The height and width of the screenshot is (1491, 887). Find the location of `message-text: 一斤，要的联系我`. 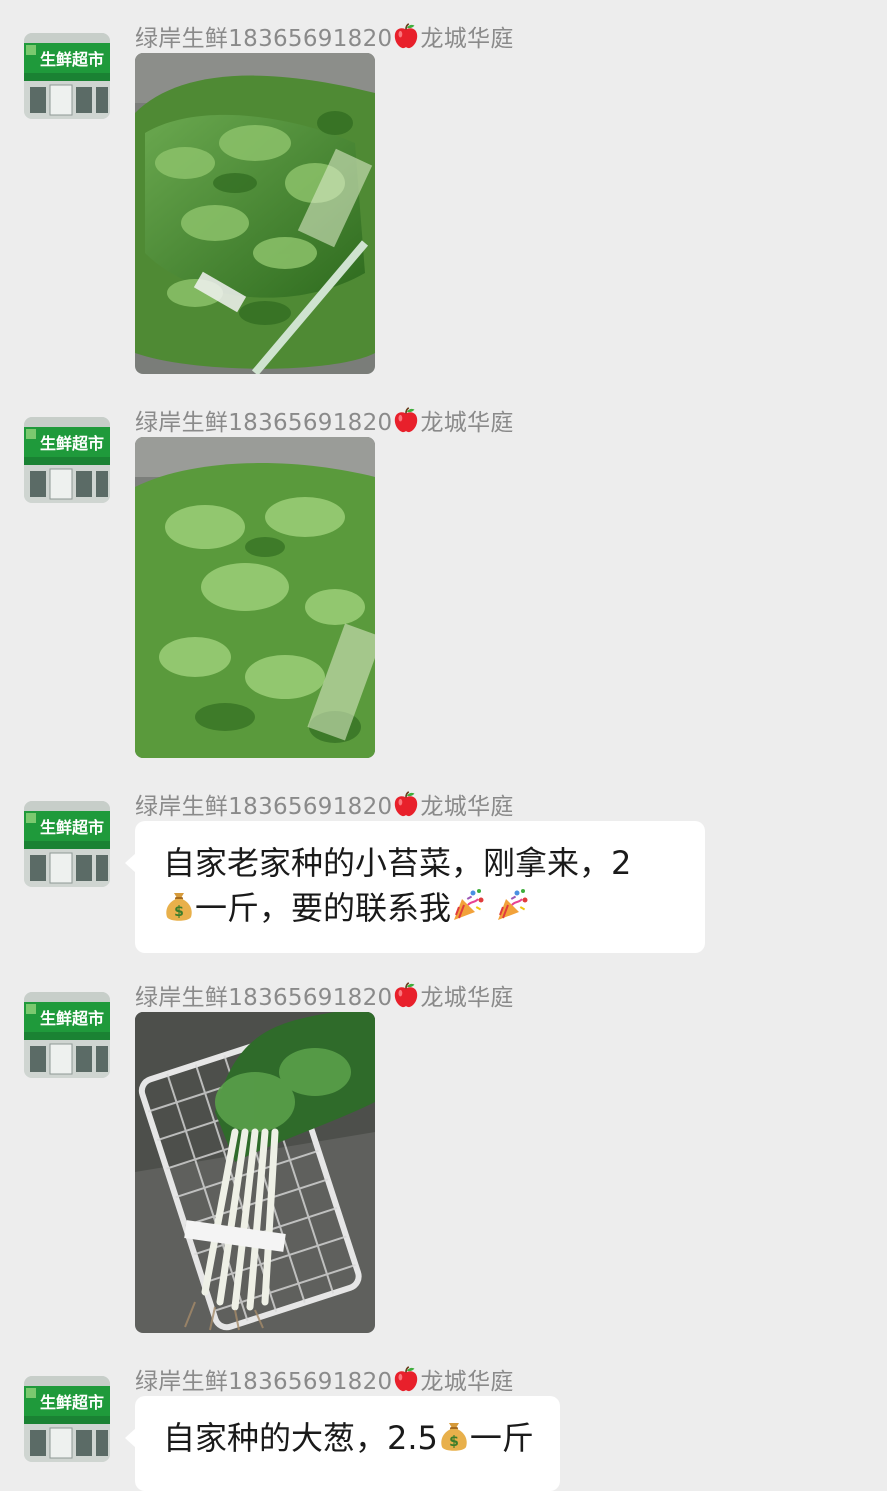

message-text: 一斤，要的联系我 is located at coordinates (323, 908).